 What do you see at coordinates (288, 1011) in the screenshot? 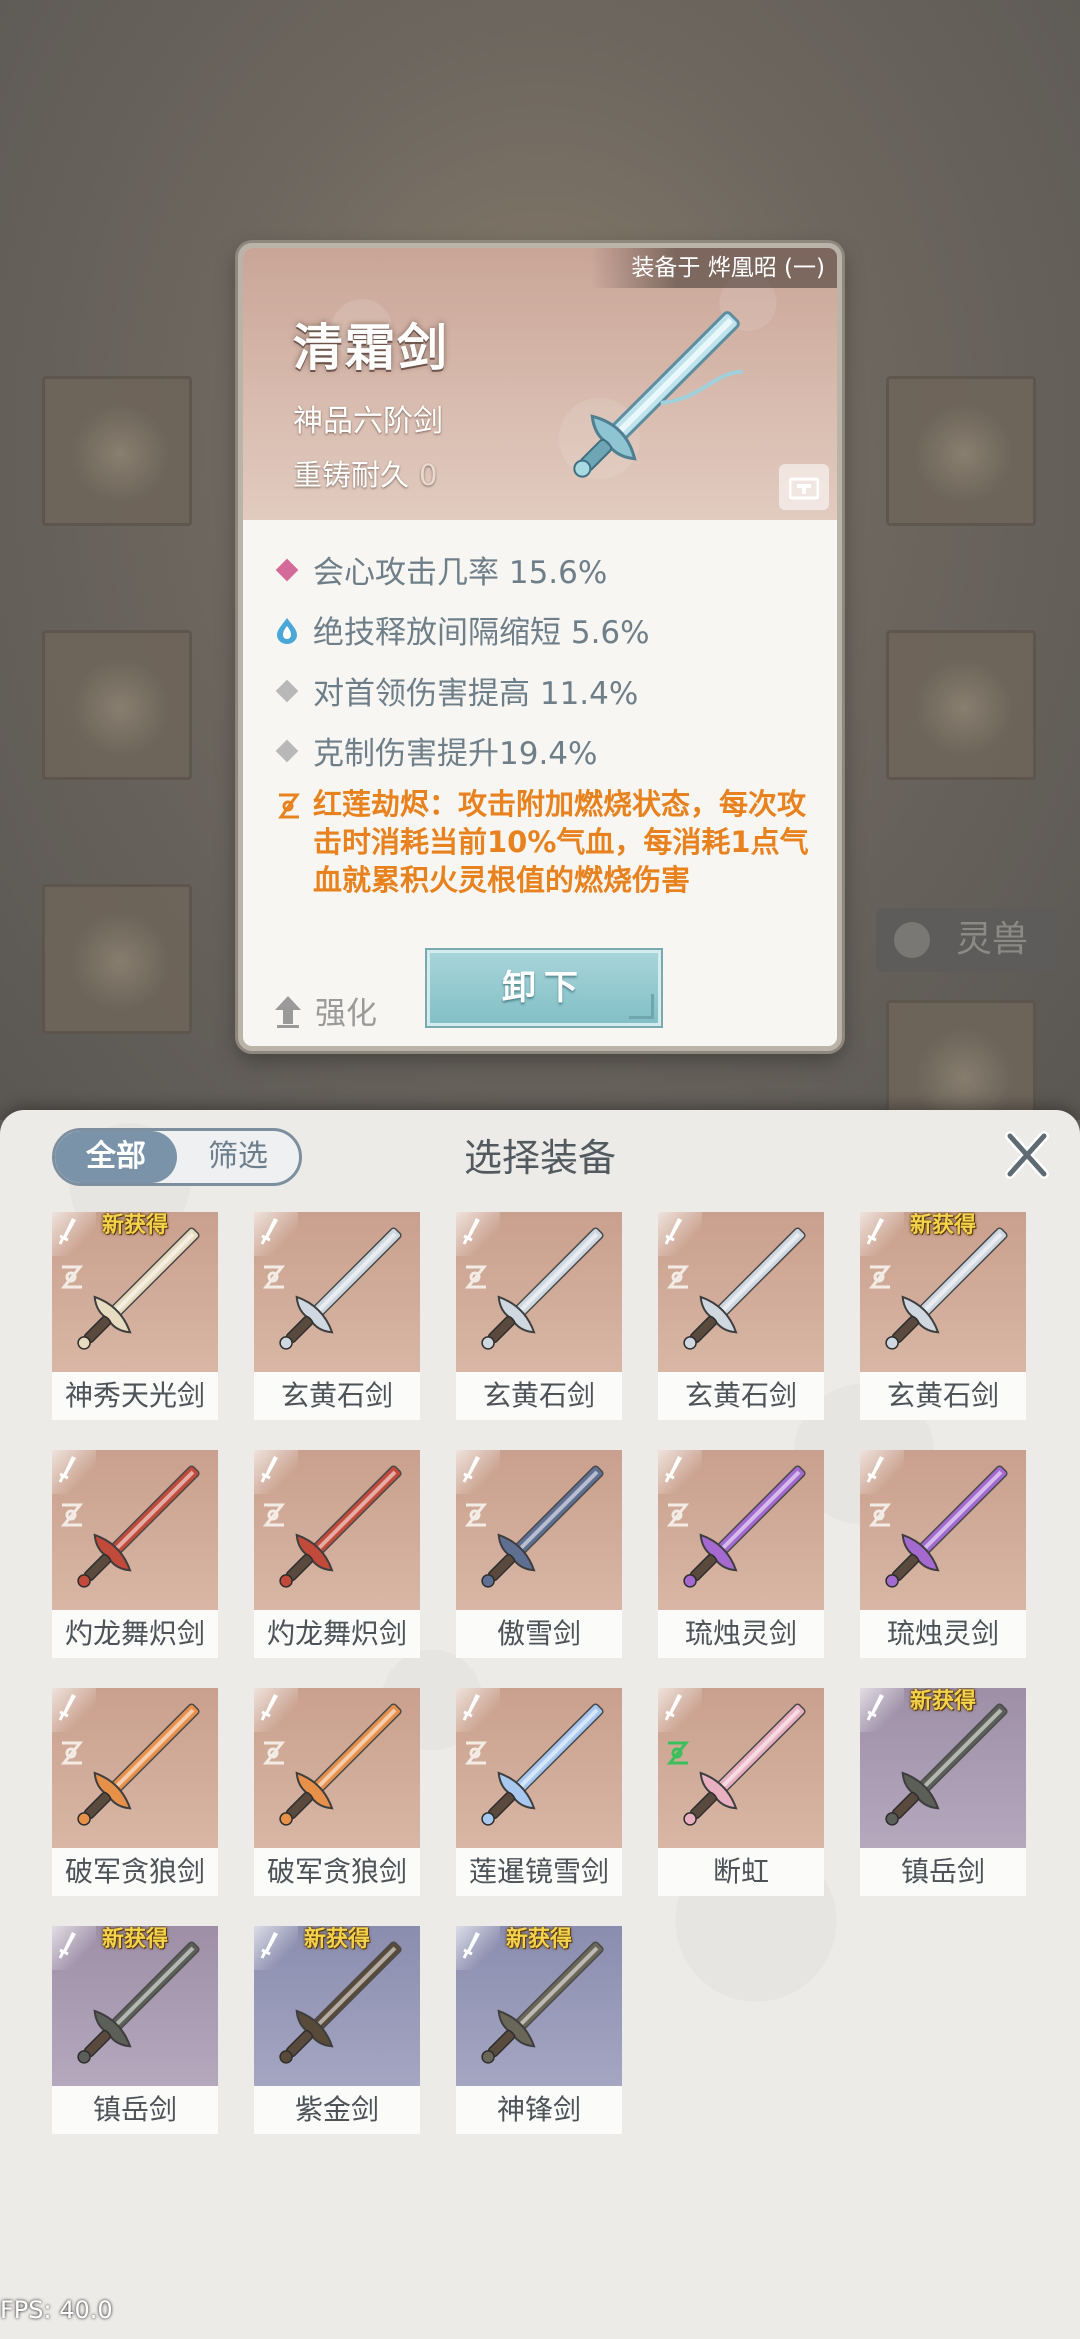
I see `up-arrow-icon` at bounding box center [288, 1011].